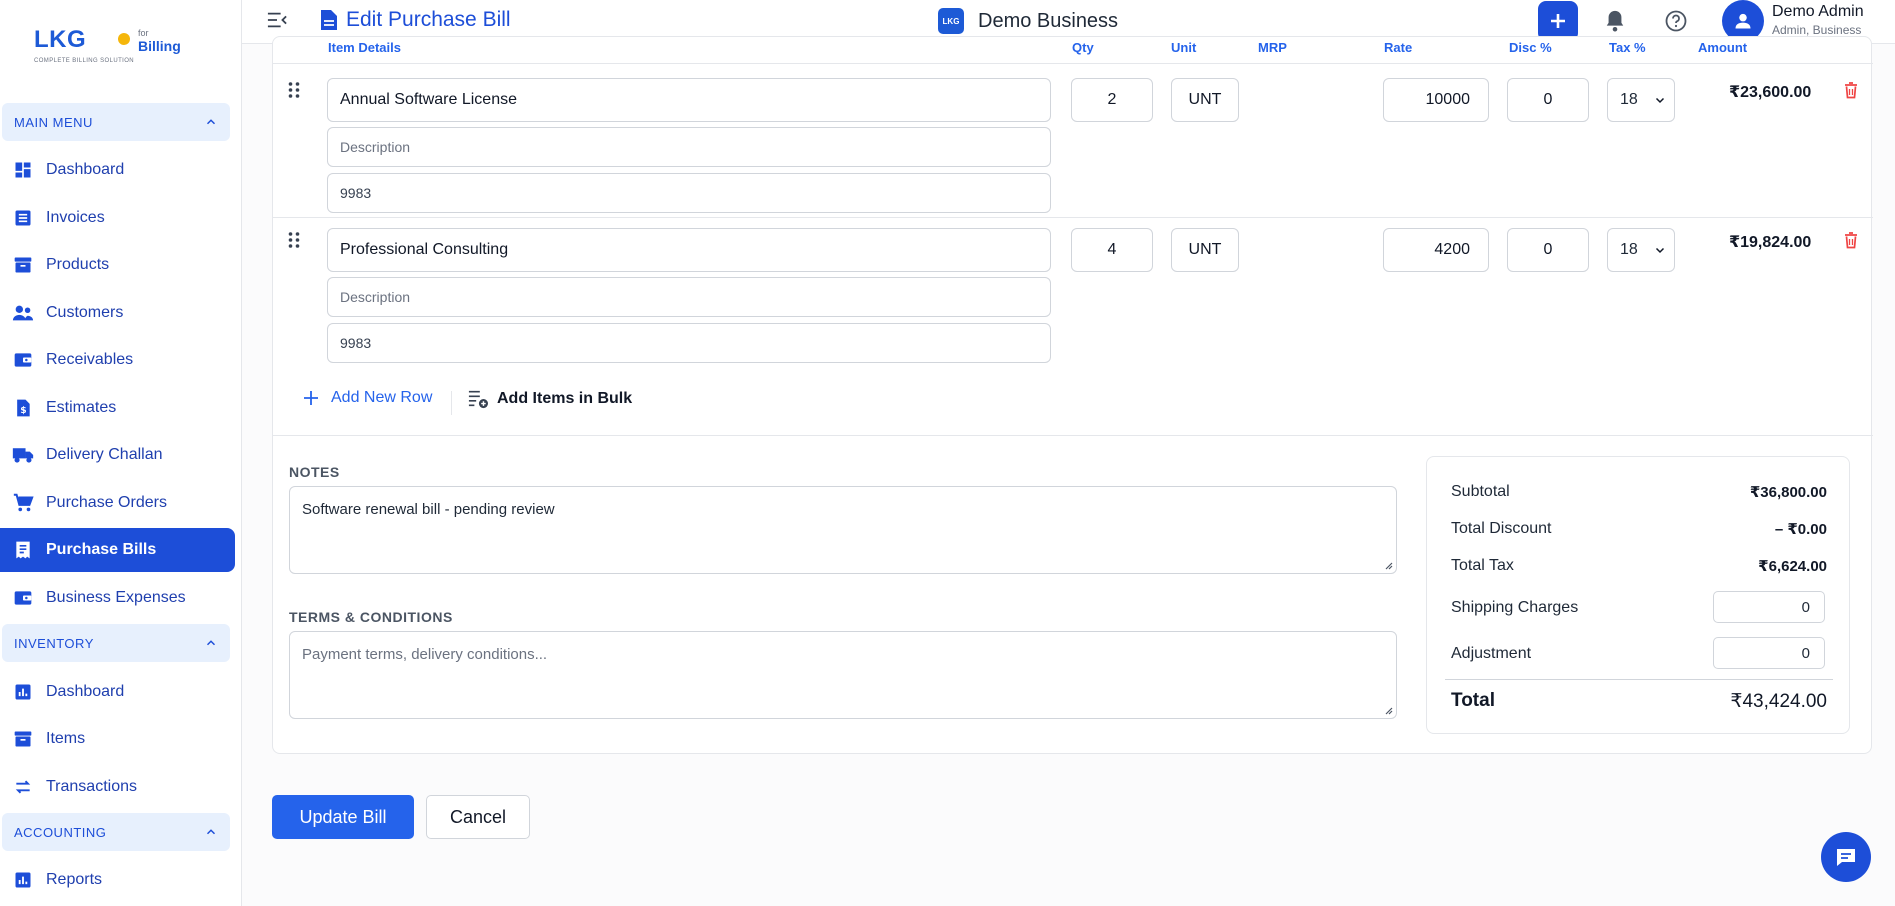 This screenshot has height=906, width=1895. I want to click on sidebar-item-customers: Customers, so click(117, 313).